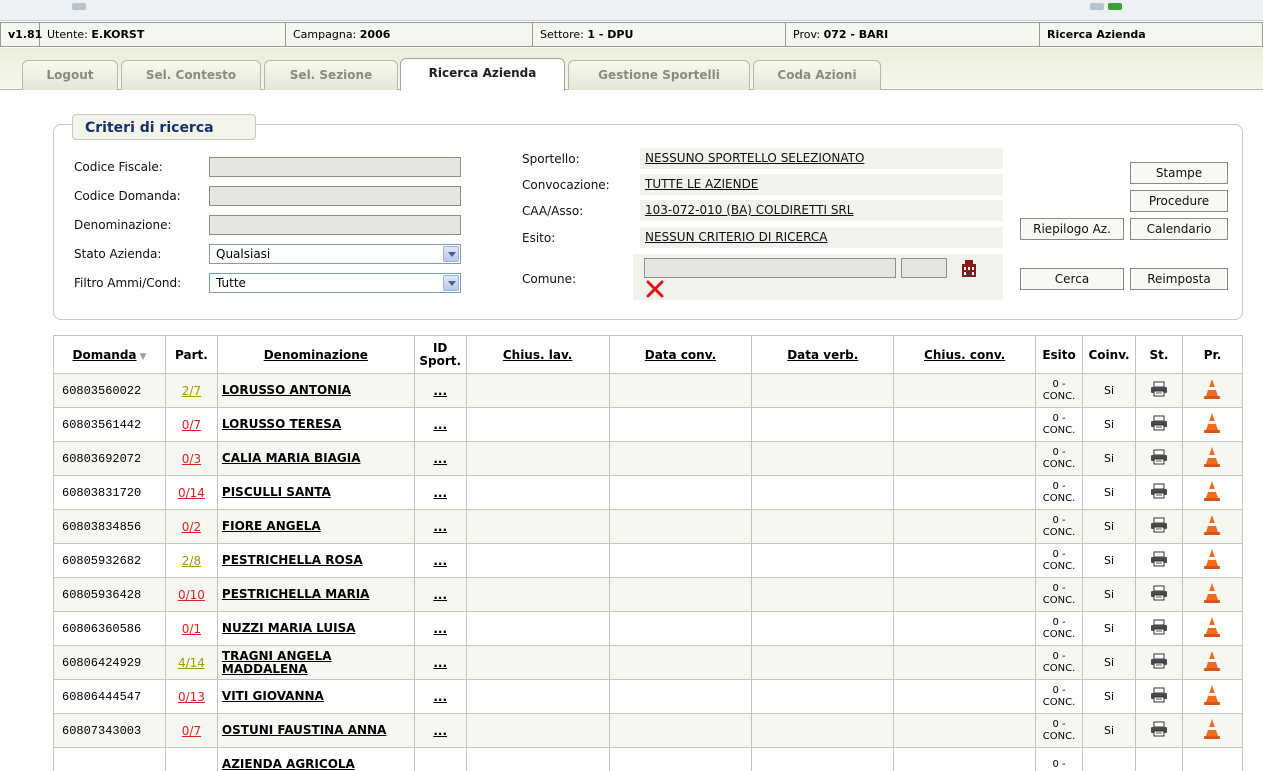  Describe the element at coordinates (655, 289) in the screenshot. I see `clear-x-icon` at that location.